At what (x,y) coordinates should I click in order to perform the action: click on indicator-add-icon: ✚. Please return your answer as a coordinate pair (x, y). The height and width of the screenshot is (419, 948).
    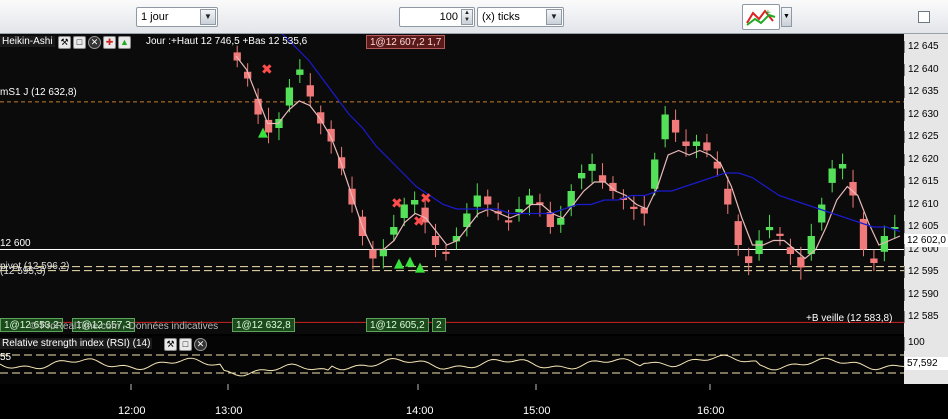
    Looking at the image, I should click on (109, 42).